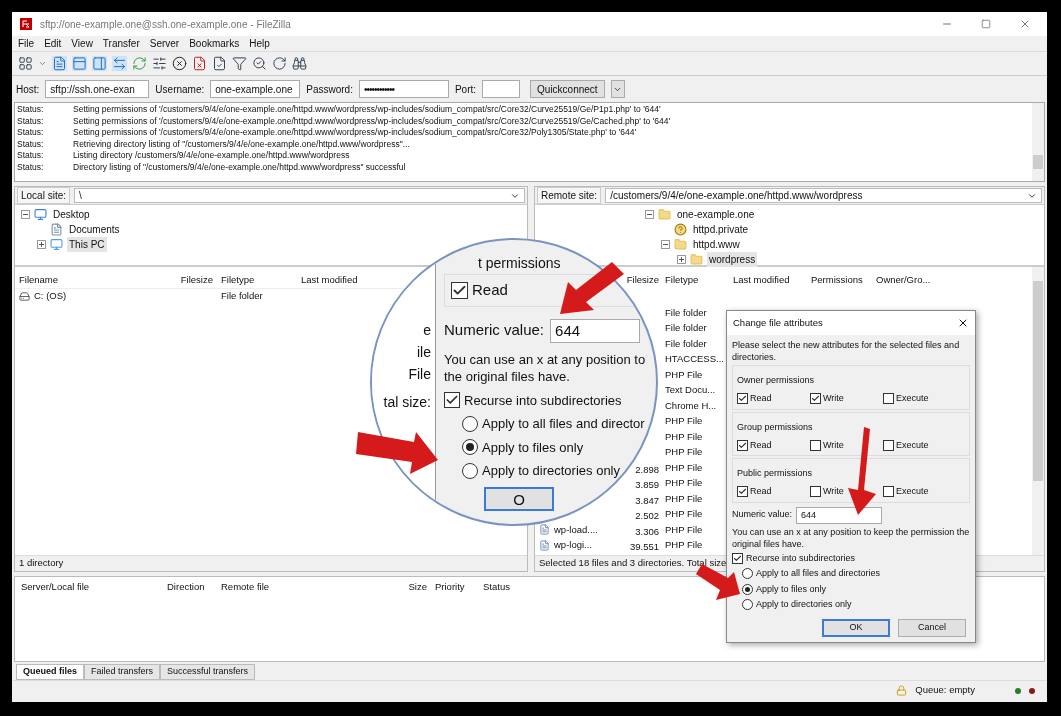  What do you see at coordinates (42, 63) in the screenshot?
I see `caret-icon` at bounding box center [42, 63].